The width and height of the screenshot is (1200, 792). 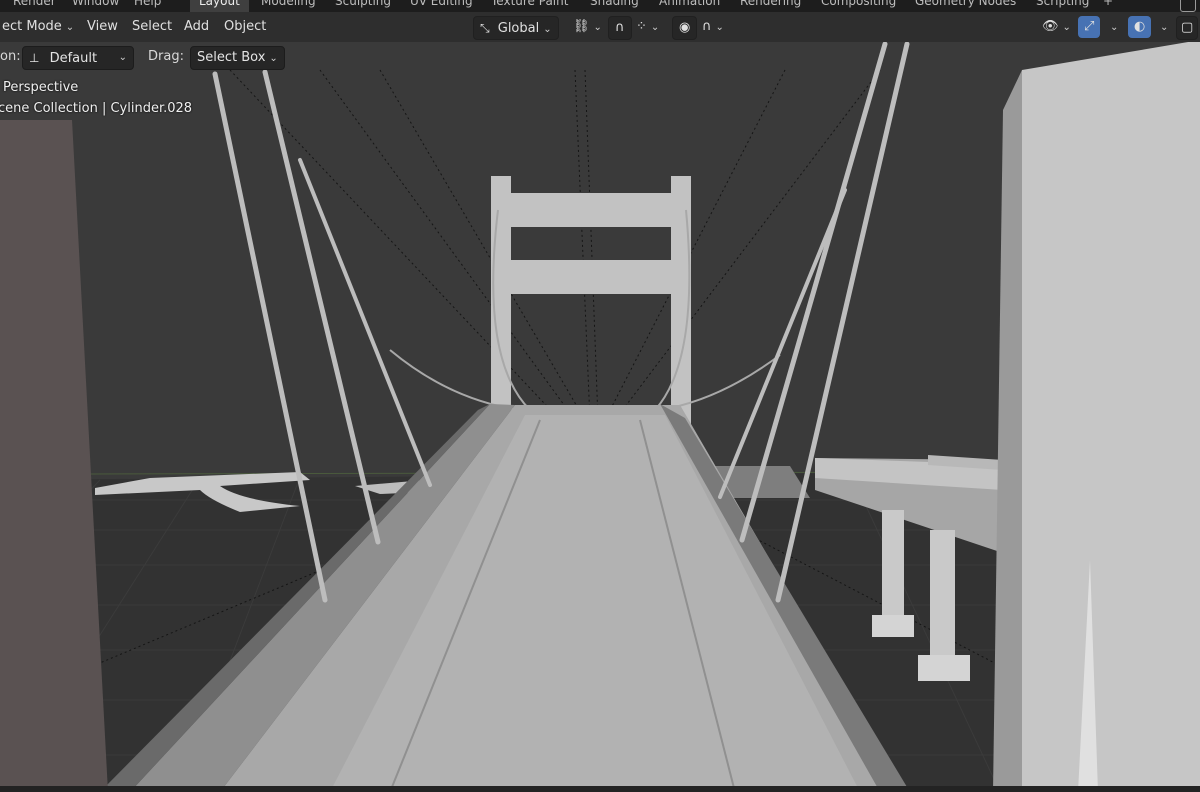 I want to click on drag-label: Drag:, so click(x=166, y=56).